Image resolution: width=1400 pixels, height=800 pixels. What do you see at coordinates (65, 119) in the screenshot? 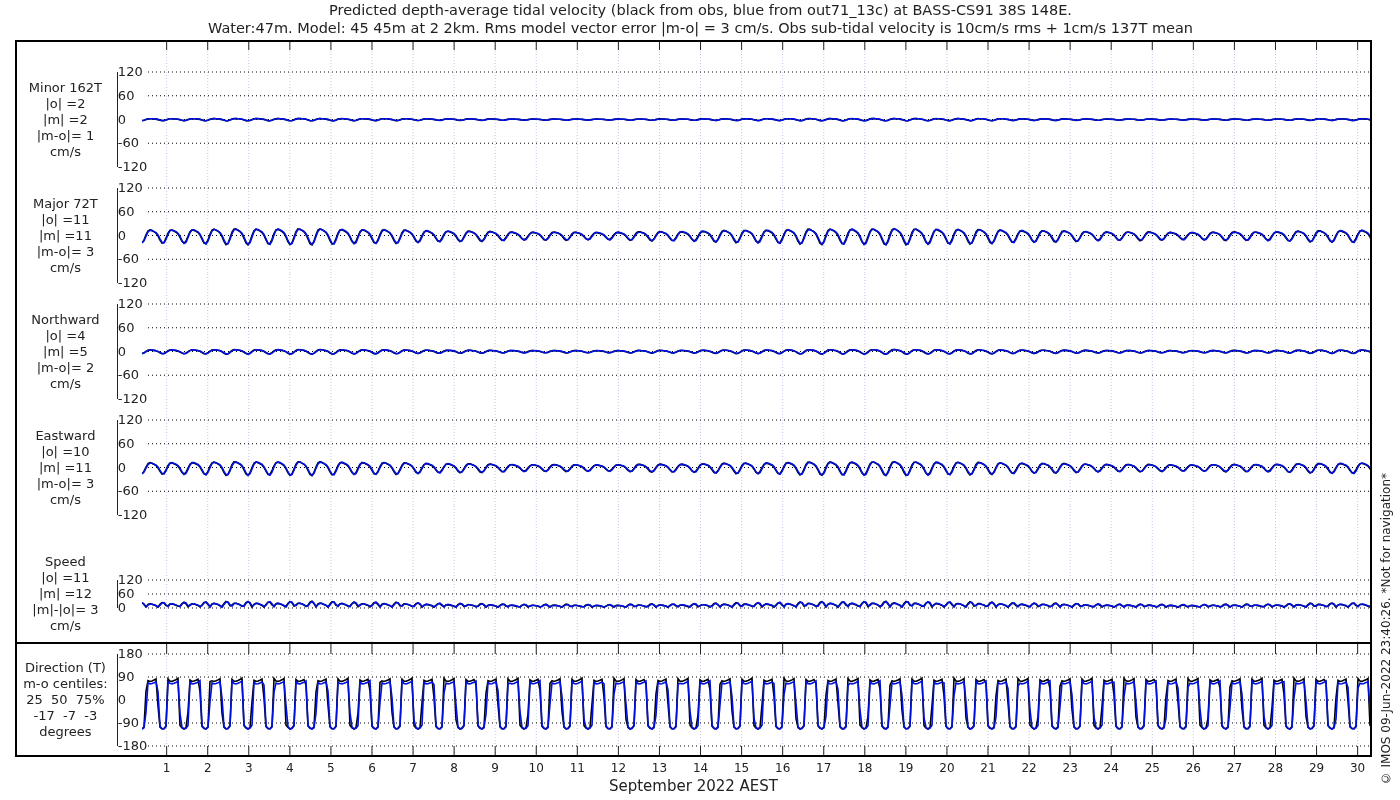
I see `panel-label: |m| =2` at bounding box center [65, 119].